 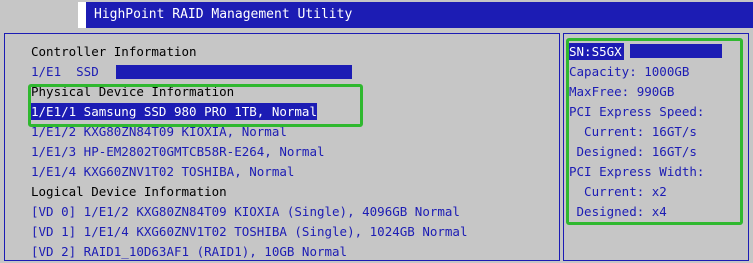 I want to click on physical-device-item: 1/E1/4 KXG60ZNV1T02 TOSHIBA, Normal, so click(x=162, y=171).